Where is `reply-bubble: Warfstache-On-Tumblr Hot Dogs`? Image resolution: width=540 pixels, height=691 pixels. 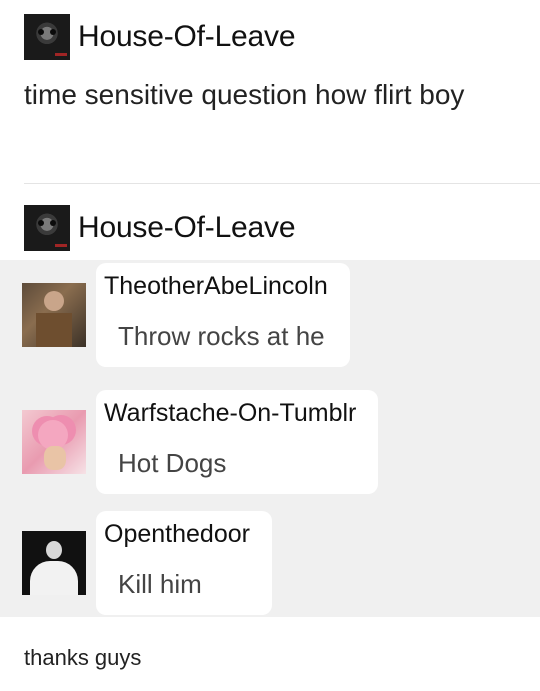
reply-bubble: Warfstache-On-Tumblr Hot Dogs is located at coordinates (237, 442).